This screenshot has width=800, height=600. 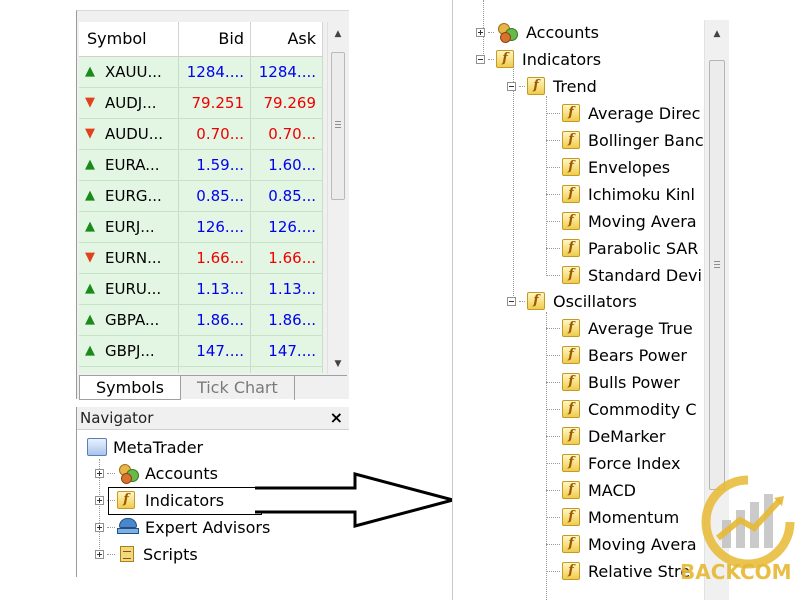 I want to click on tree-item-label: Envelopes, so click(x=629, y=167).